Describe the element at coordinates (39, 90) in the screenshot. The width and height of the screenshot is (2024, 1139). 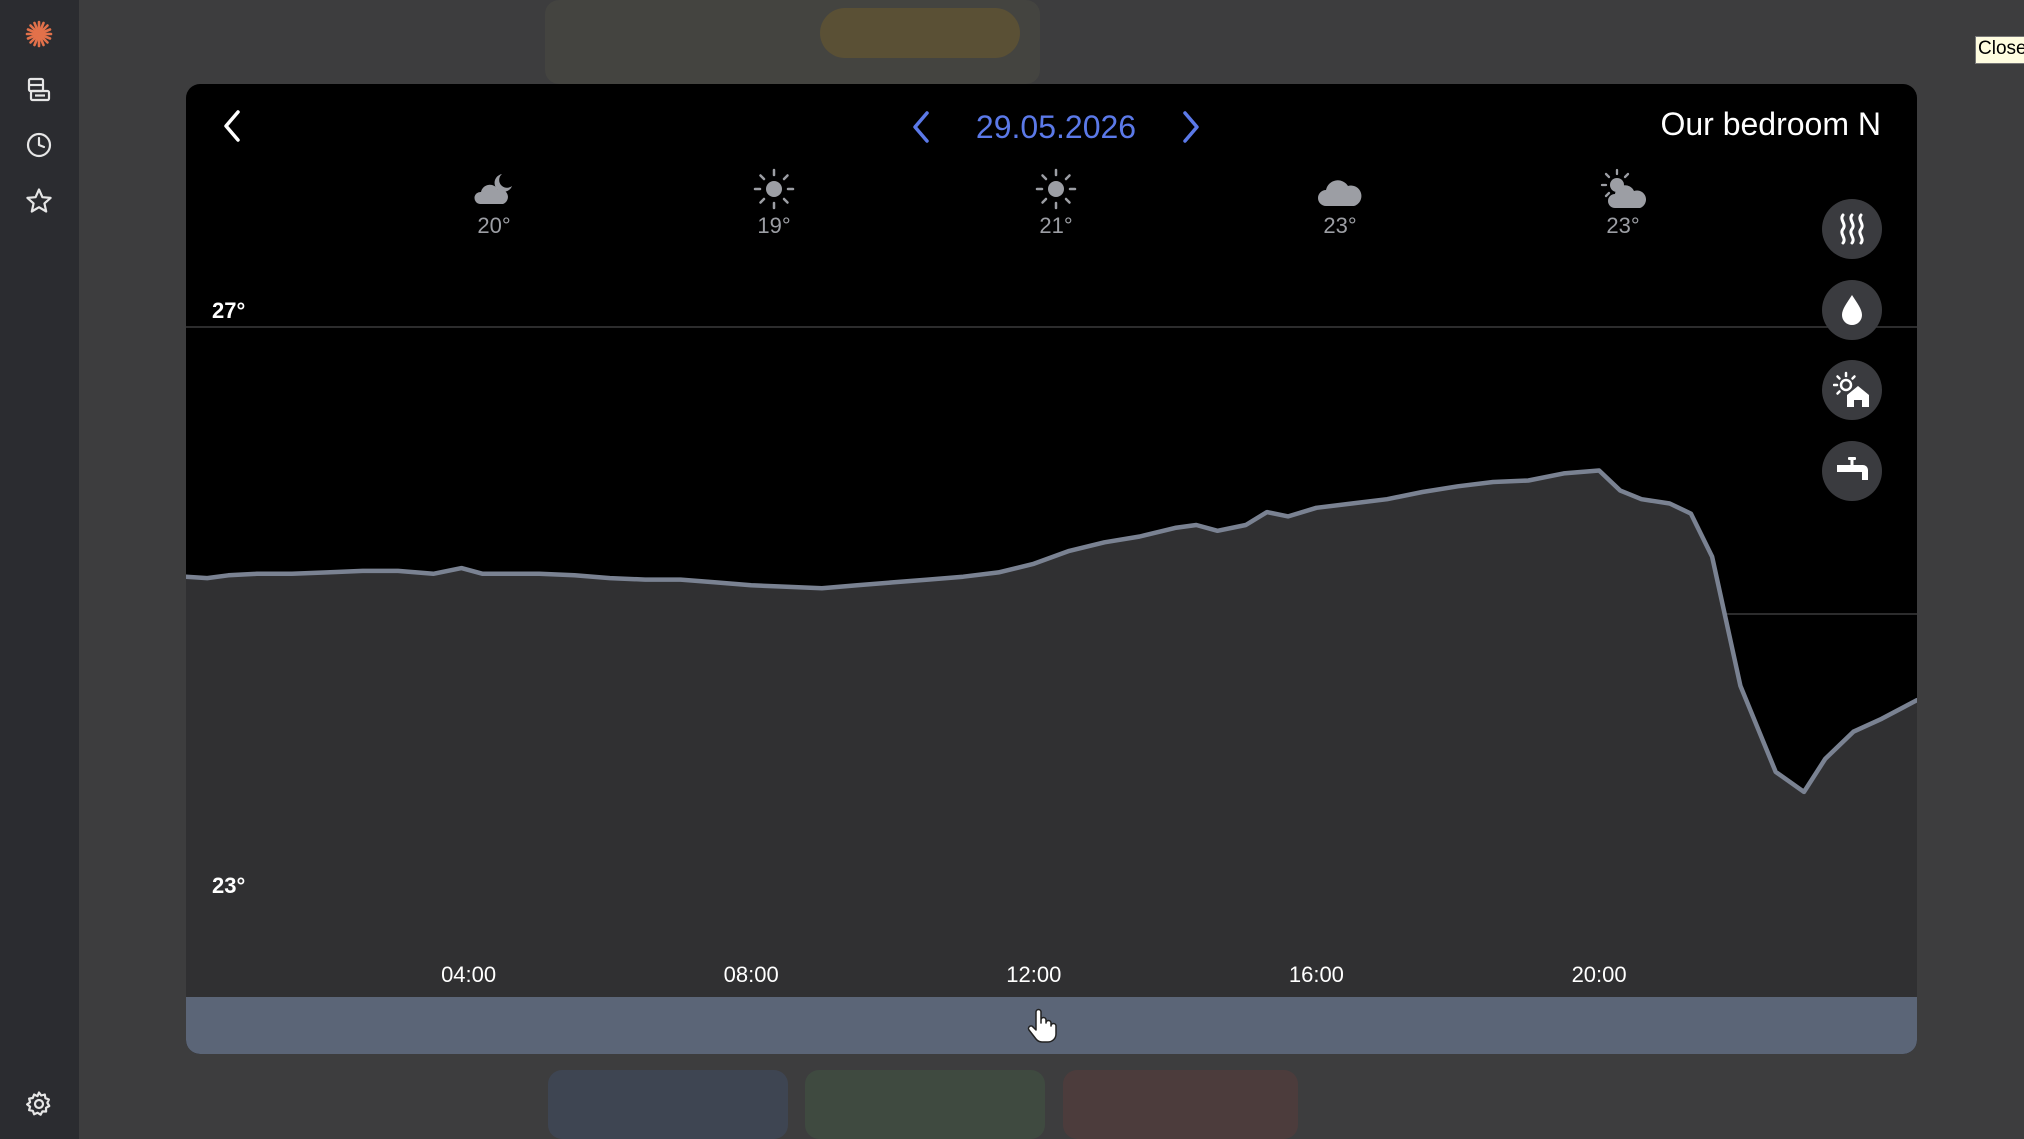
I see `devices-icon` at that location.